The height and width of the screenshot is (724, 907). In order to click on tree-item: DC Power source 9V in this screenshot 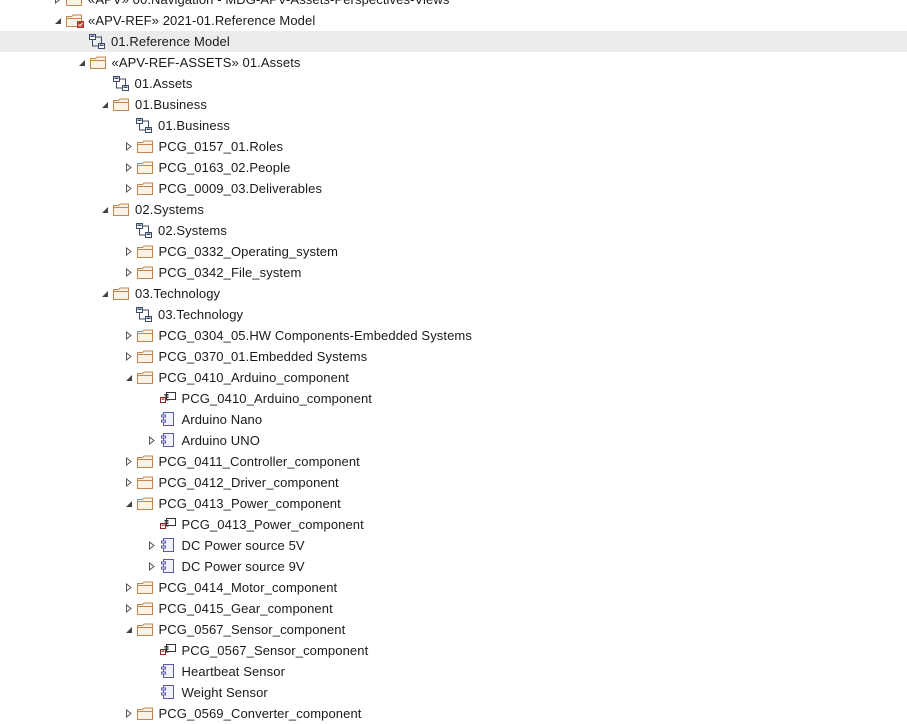, I will do `click(453, 566)`.